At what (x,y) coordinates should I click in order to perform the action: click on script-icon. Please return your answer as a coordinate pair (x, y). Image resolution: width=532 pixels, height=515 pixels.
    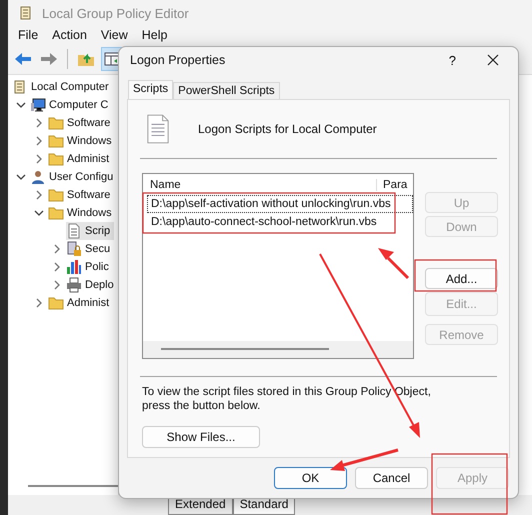
    Looking at the image, I should click on (74, 231).